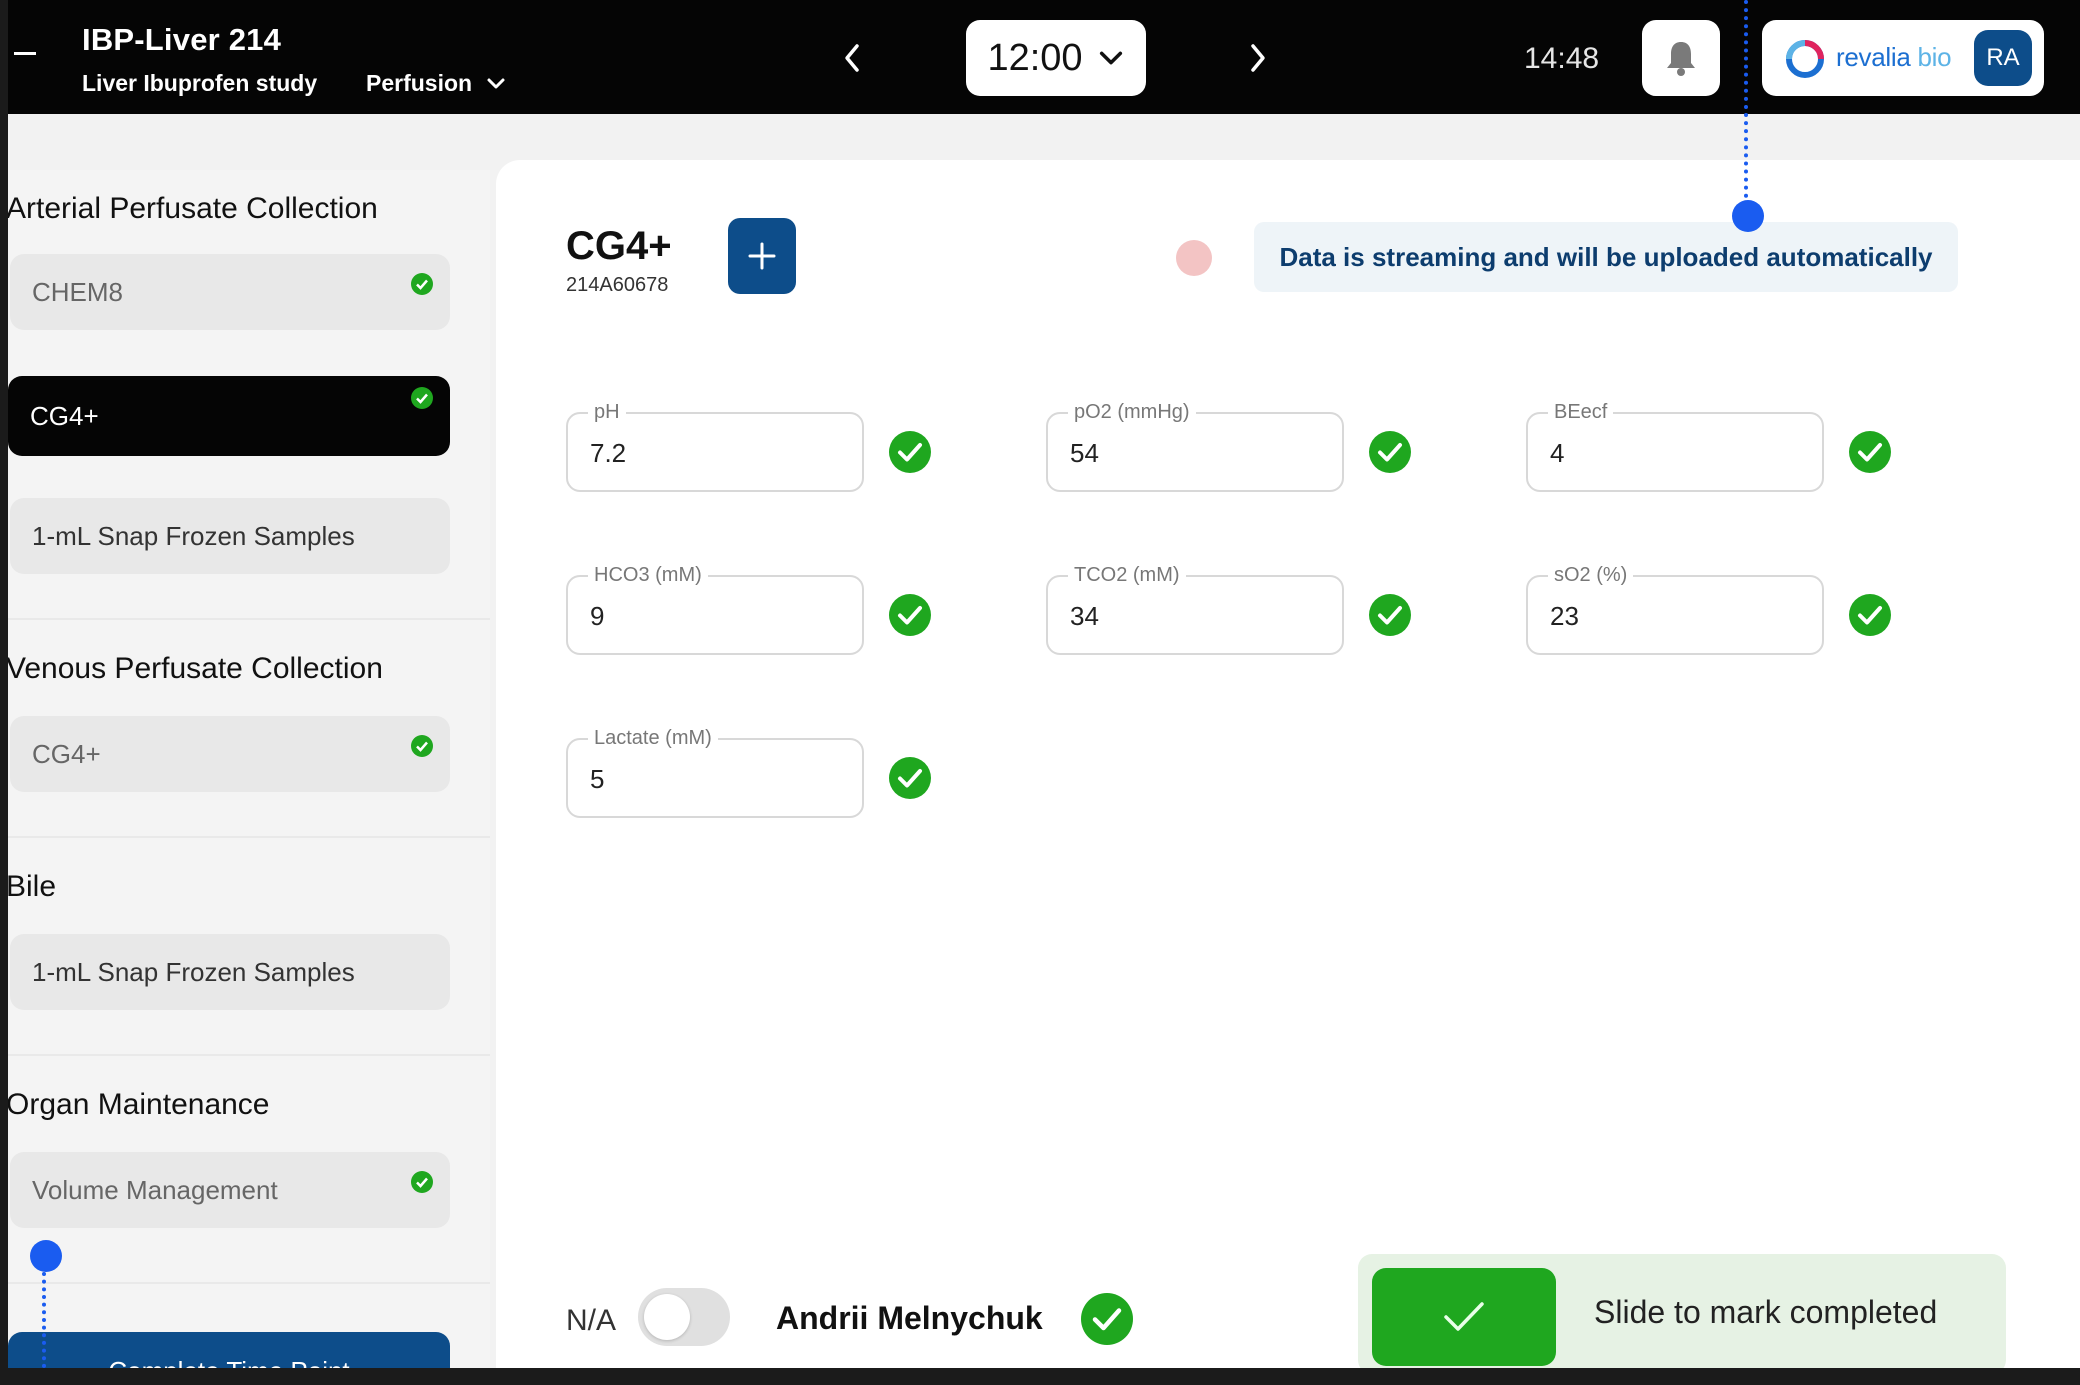  I want to click on group-title-arterial: Arterial Perfusate Collection, so click(192, 208).